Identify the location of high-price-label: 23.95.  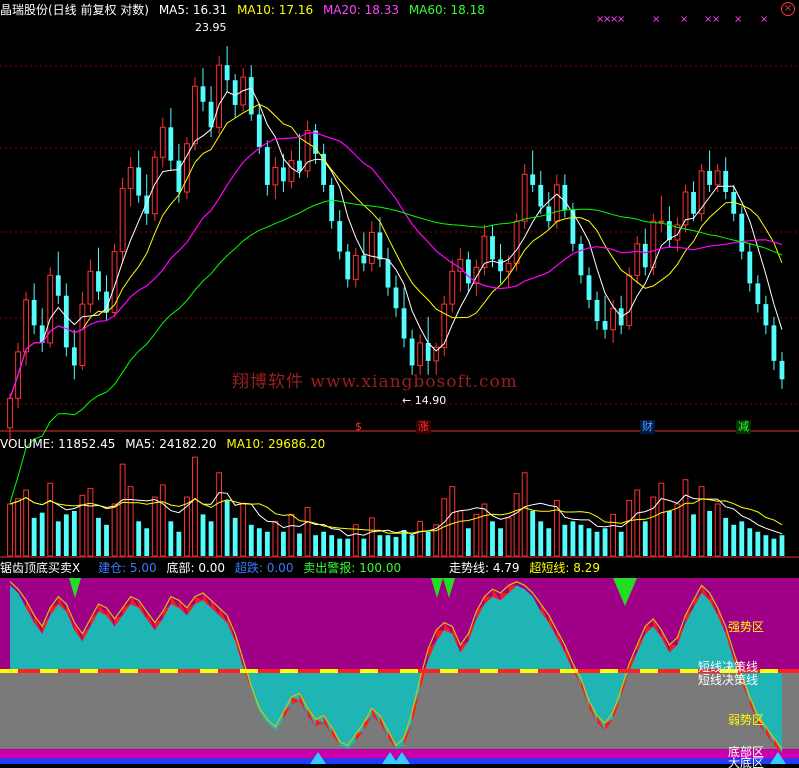
(211, 27).